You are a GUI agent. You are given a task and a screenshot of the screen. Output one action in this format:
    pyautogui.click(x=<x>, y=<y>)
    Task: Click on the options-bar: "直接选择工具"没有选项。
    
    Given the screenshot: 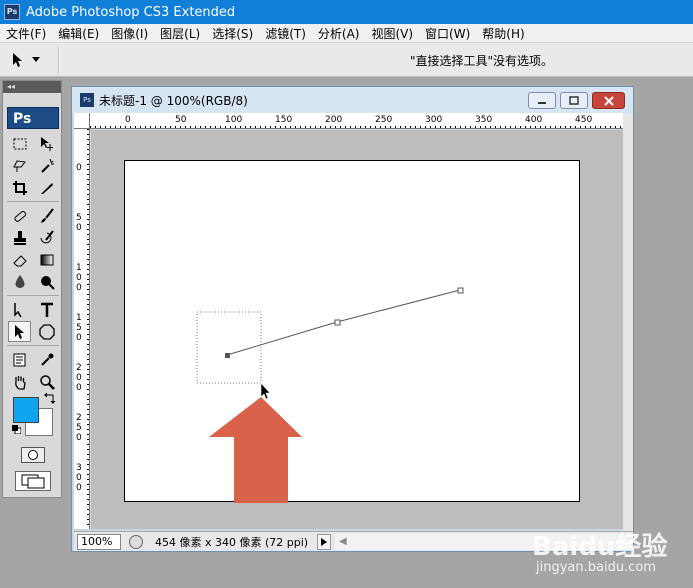 What is the action you would take?
    pyautogui.click(x=346, y=60)
    